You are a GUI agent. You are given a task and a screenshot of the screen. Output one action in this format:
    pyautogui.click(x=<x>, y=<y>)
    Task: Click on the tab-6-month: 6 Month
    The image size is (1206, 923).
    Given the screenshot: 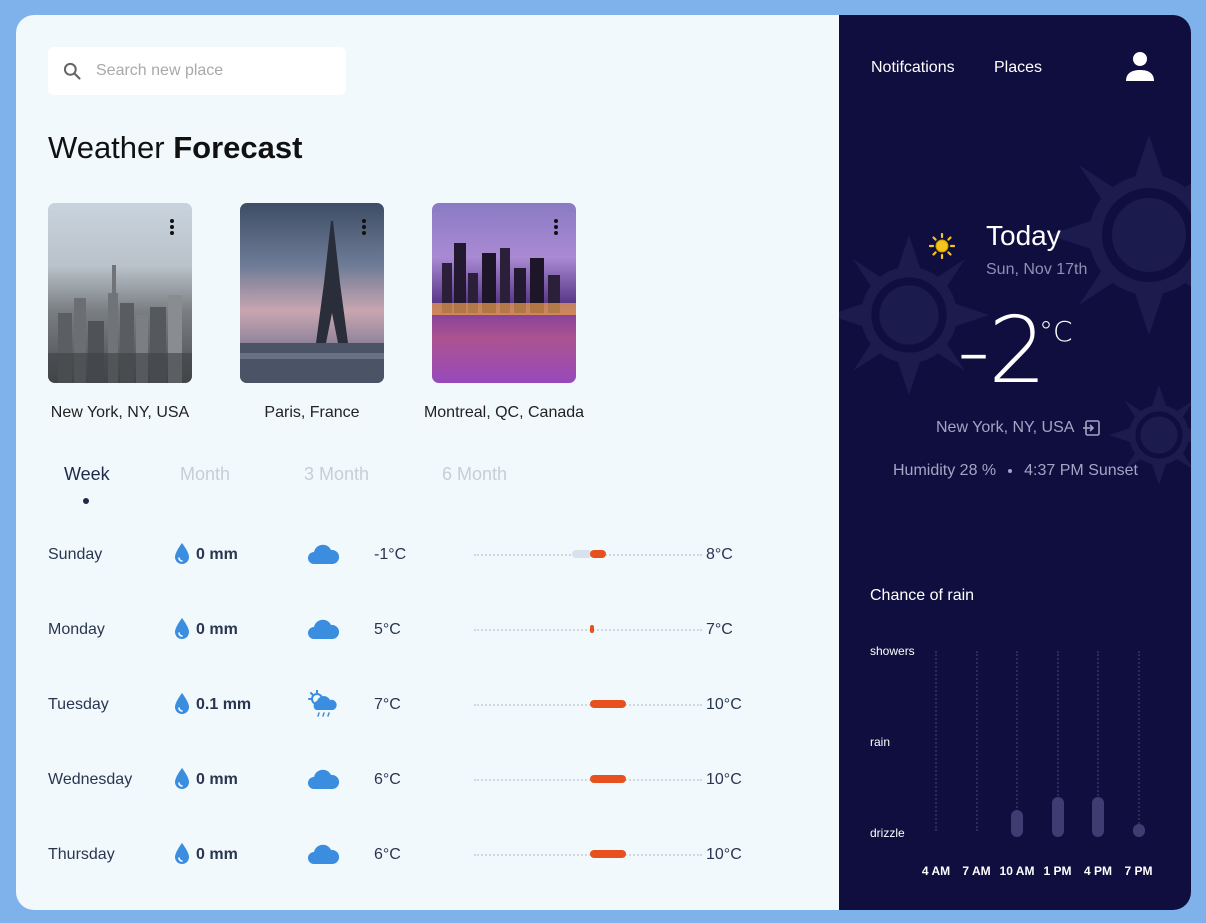 What is the action you would take?
    pyautogui.click(x=474, y=474)
    